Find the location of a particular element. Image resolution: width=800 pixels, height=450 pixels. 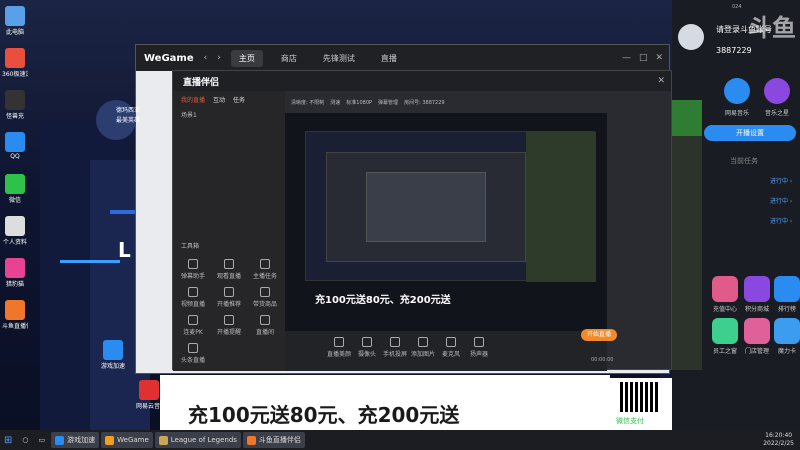

desktop-icon-label: 此电脑 is located at coordinates (14, 32).